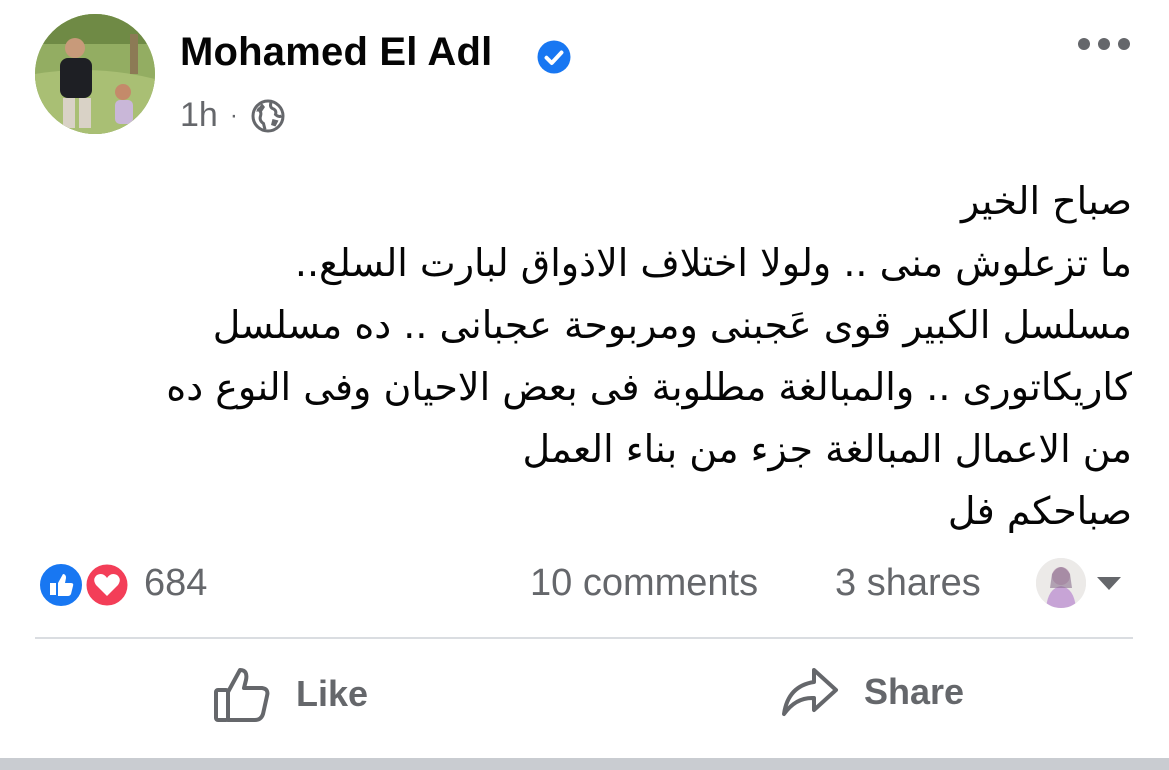  What do you see at coordinates (908, 583) in the screenshot?
I see `shares-count: 3 shares` at bounding box center [908, 583].